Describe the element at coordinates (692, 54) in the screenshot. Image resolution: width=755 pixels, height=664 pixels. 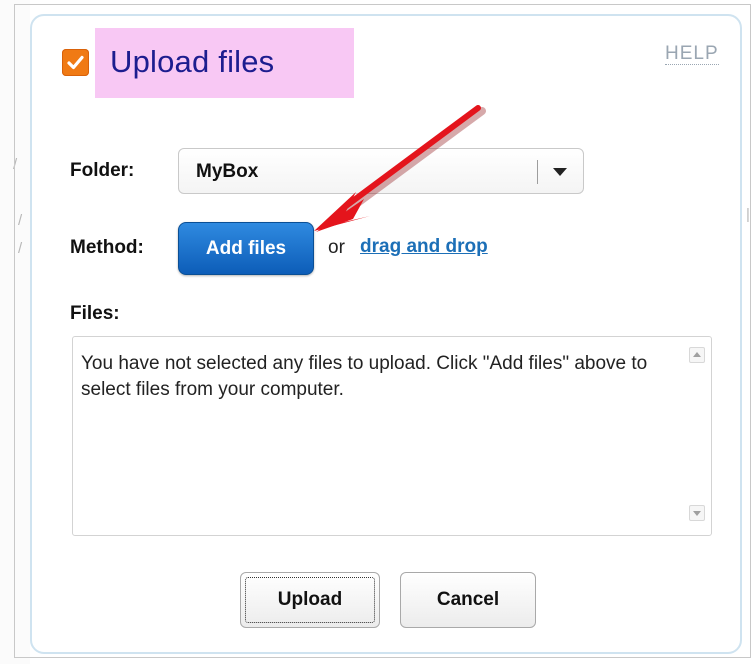
I see `help-link: HELP` at that location.